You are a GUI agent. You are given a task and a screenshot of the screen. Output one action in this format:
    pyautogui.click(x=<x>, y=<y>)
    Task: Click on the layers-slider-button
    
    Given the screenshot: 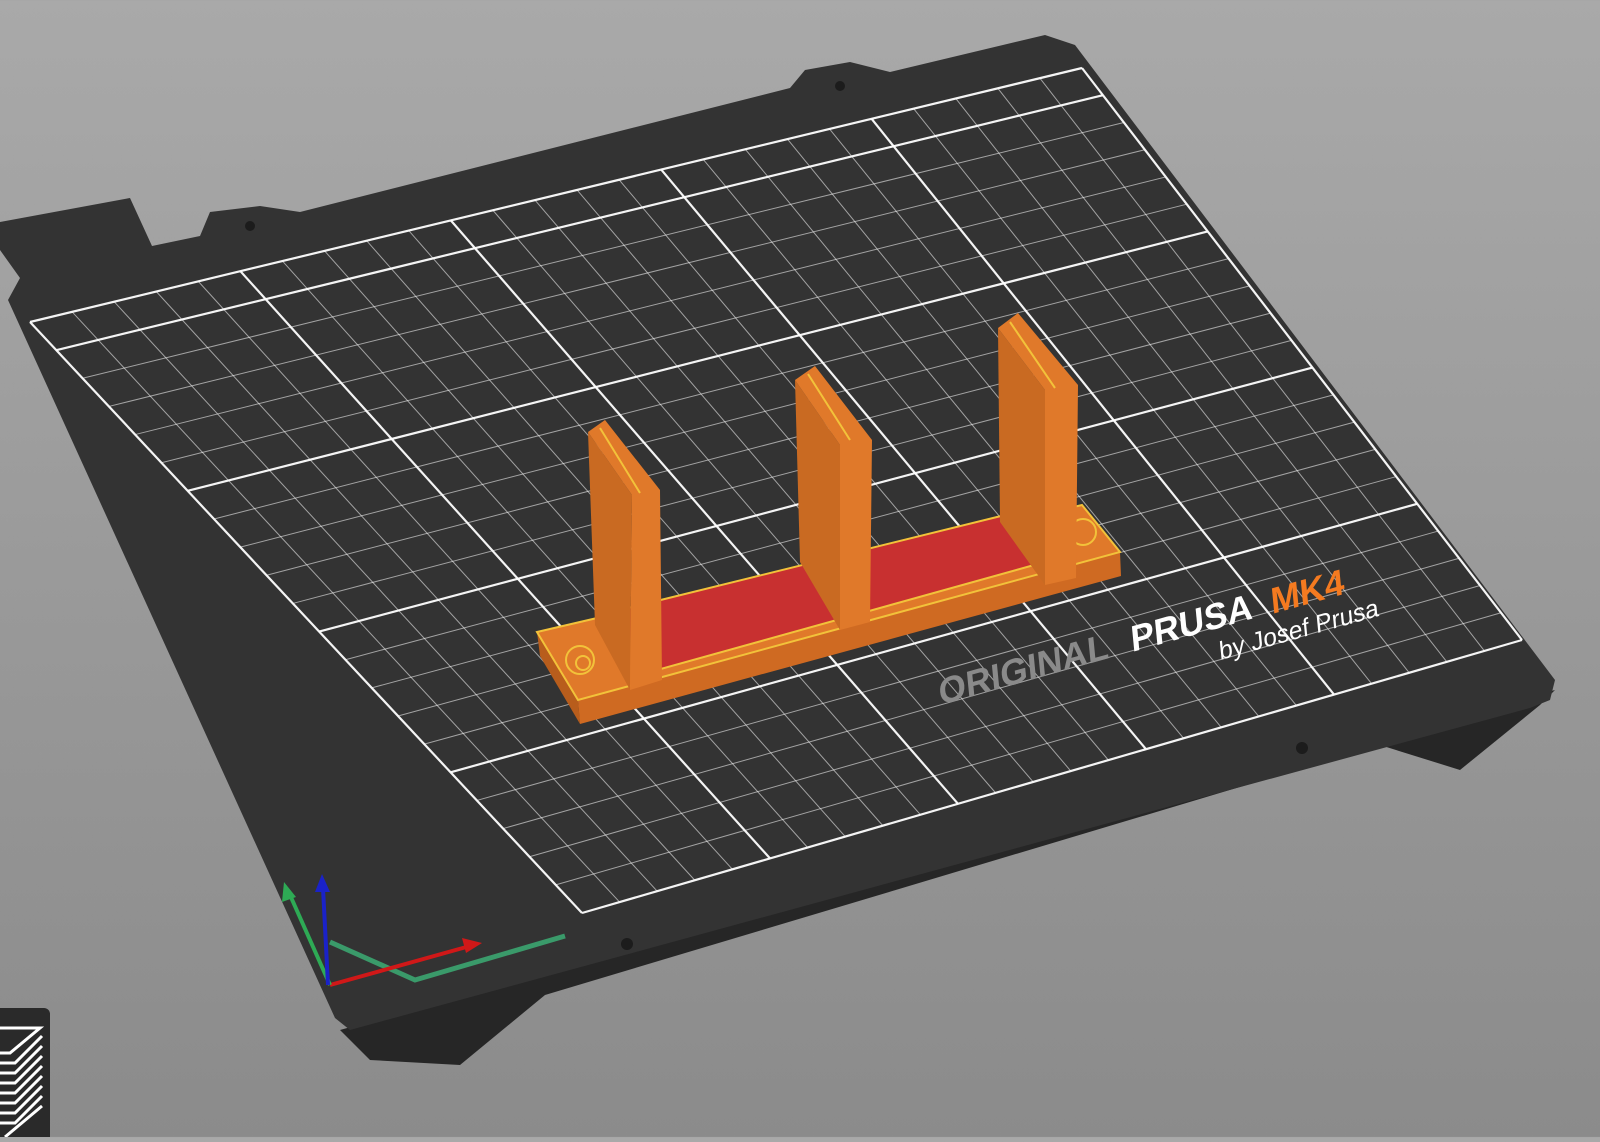 What is the action you would take?
    pyautogui.click(x=25, y=1073)
    